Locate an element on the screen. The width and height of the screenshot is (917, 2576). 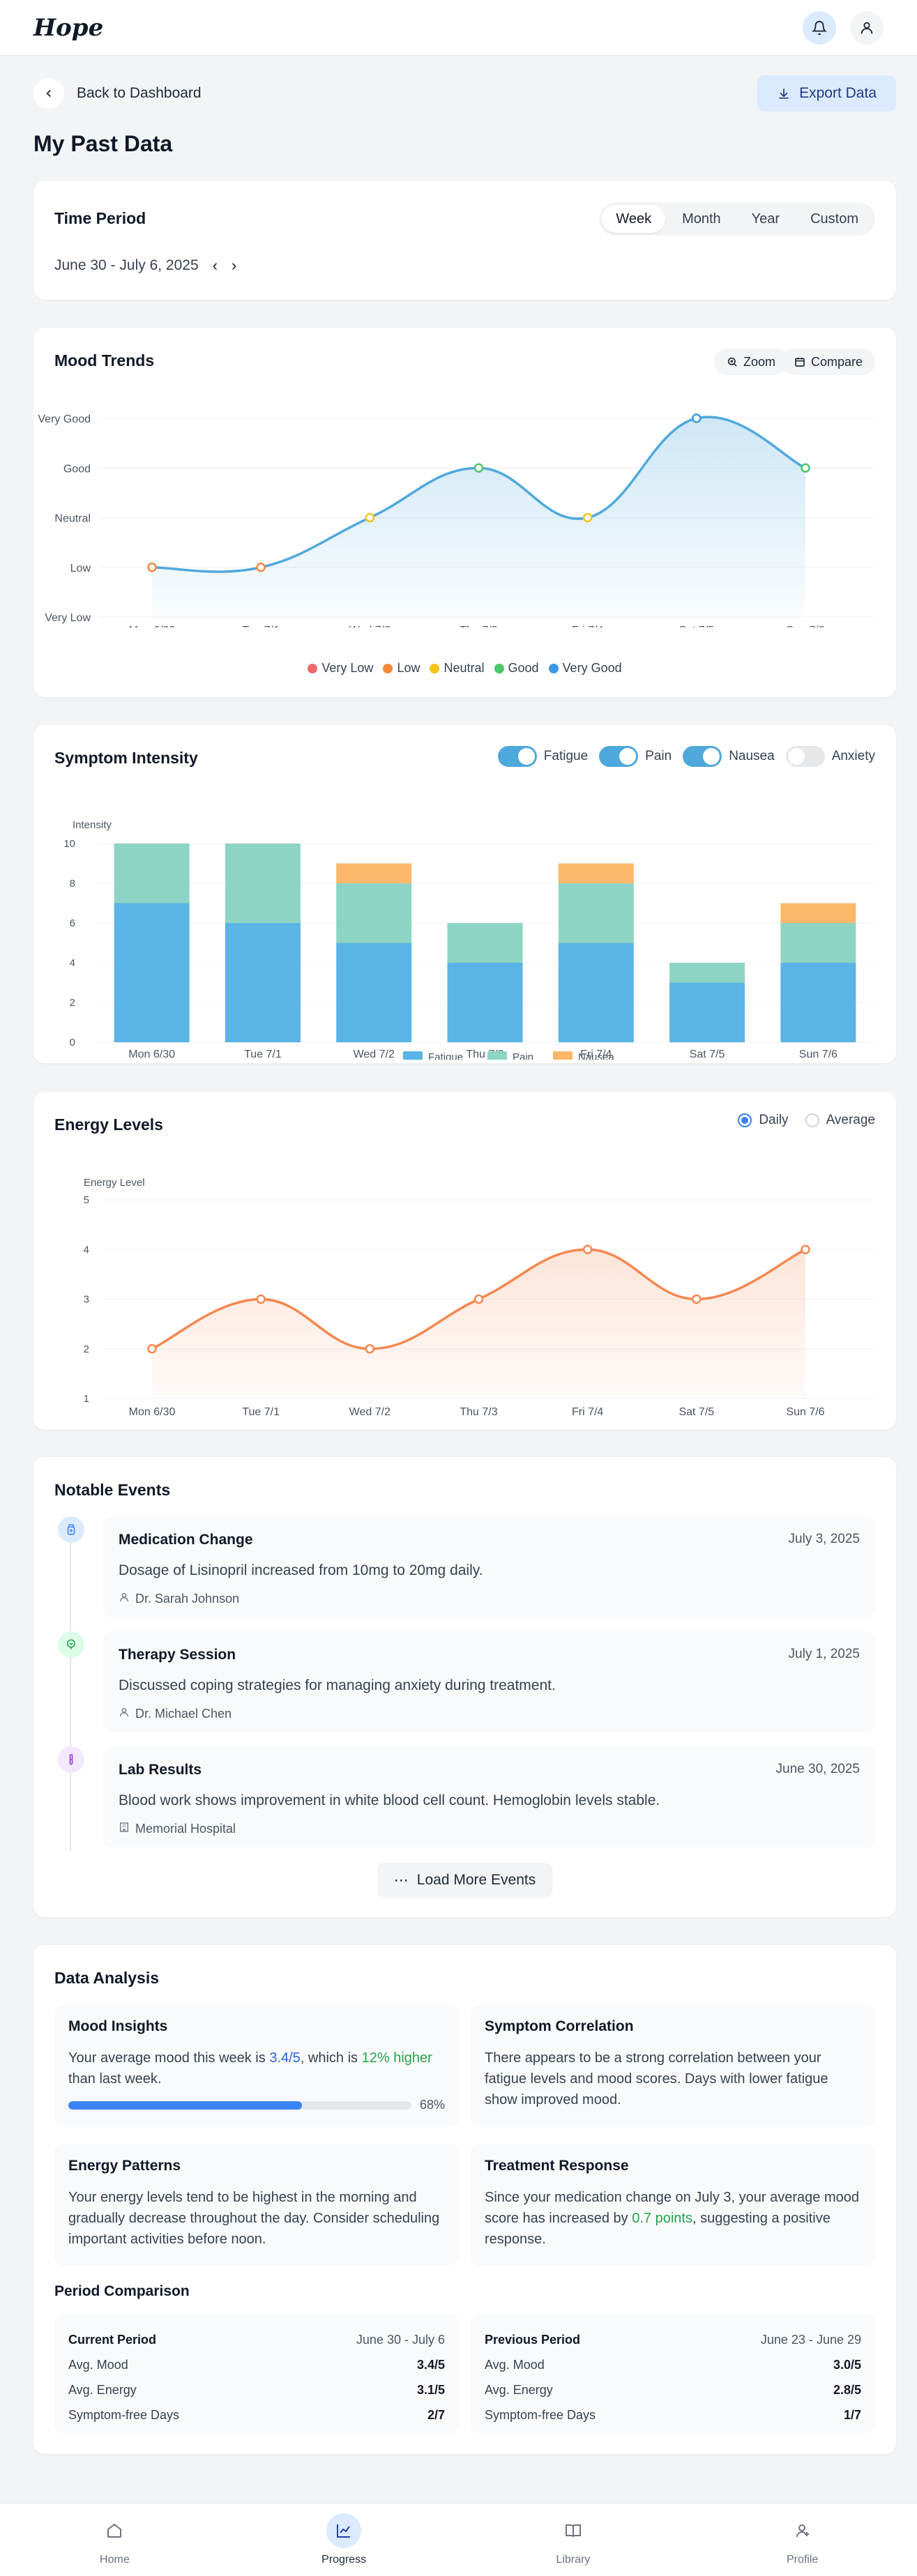
legend-dot-icon is located at coordinates (435, 668).